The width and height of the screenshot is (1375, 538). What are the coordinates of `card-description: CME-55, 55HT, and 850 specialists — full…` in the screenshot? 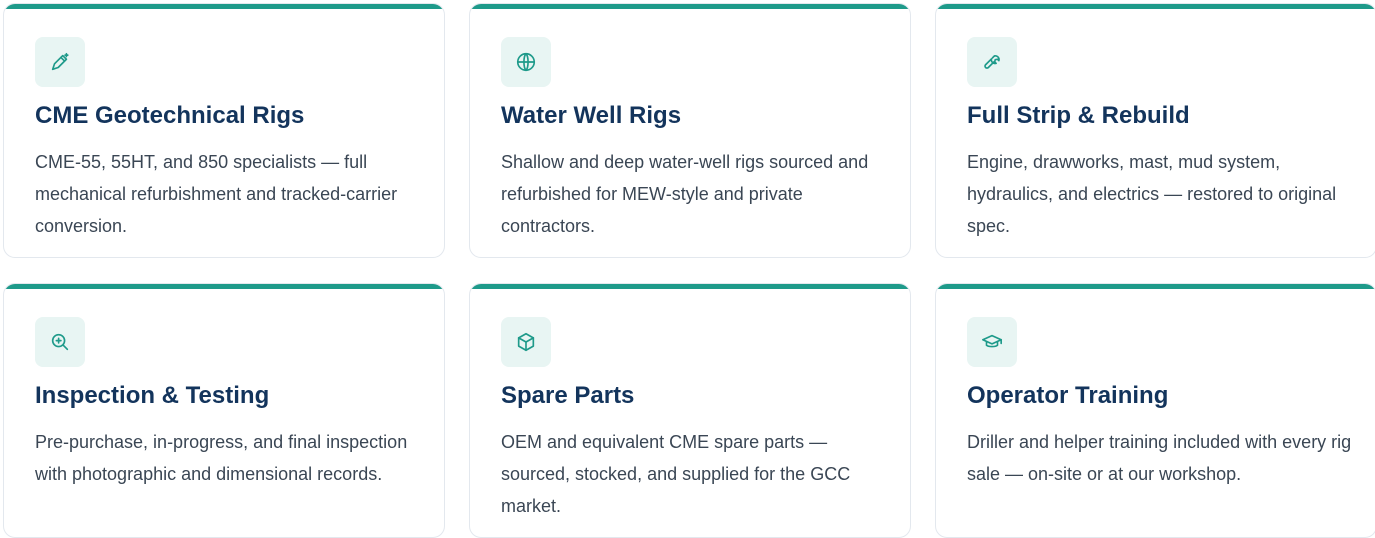 It's located at (216, 194).